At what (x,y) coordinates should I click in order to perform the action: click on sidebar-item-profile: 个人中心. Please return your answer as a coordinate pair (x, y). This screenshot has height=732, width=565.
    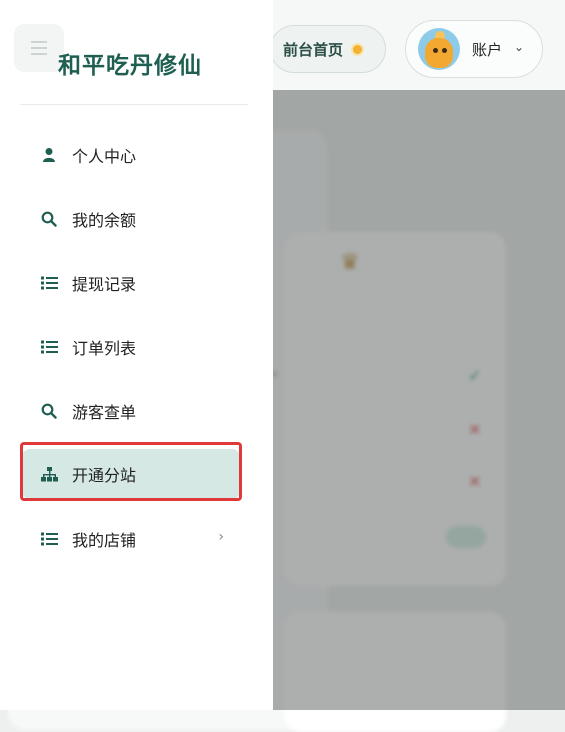
    Looking at the image, I should click on (131, 155).